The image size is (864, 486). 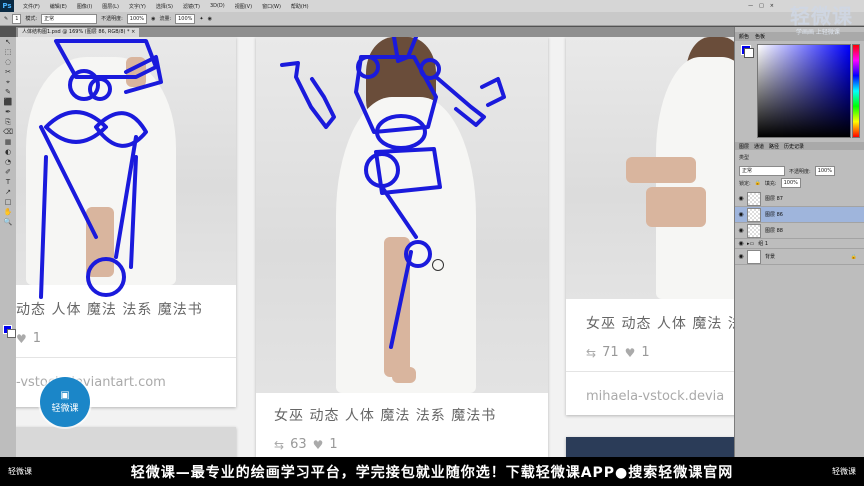 I want to click on gradient-tool-icon: ▦, so click(x=8, y=142).